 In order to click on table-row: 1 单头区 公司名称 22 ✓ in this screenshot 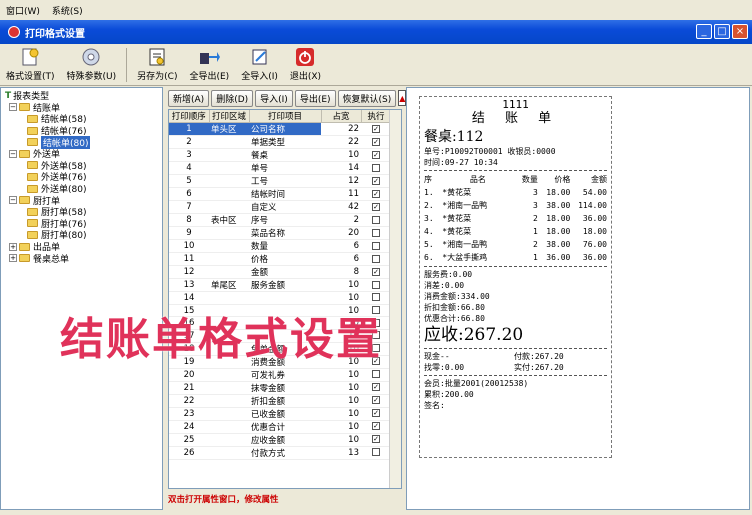, I will do `click(280, 129)`.